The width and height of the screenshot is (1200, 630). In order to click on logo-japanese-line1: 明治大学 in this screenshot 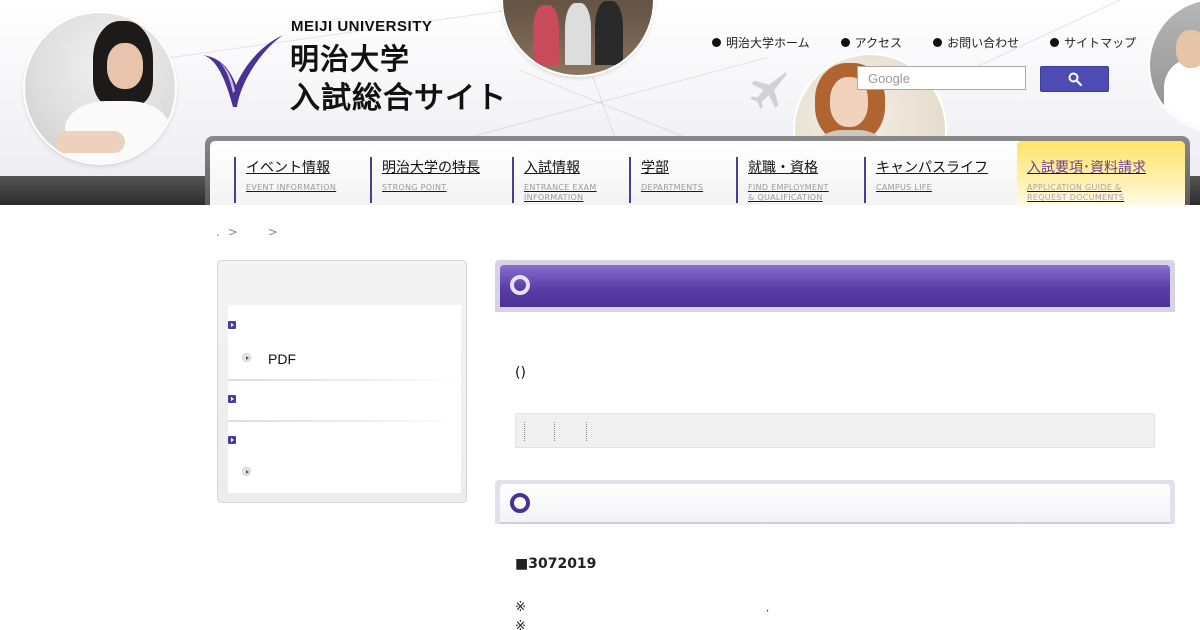, I will do `click(350, 59)`.